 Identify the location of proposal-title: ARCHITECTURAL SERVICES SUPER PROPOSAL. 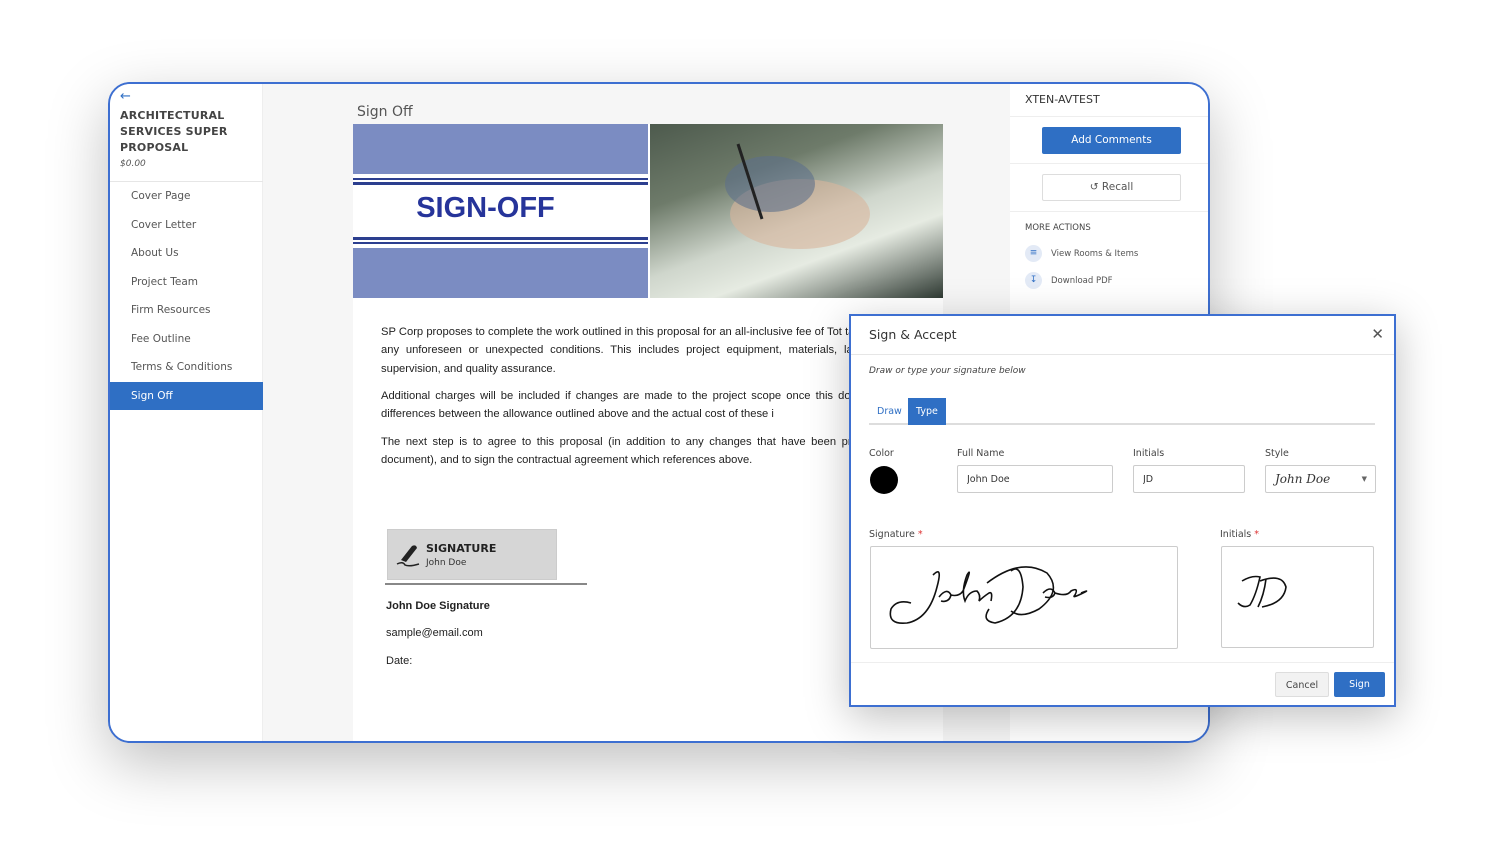
(174, 131).